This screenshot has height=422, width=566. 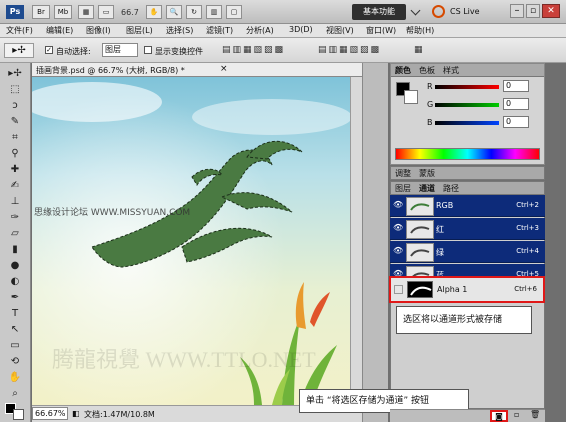 What do you see at coordinates (59, 30) in the screenshot?
I see `menu-edit: 编辑(E)` at bounding box center [59, 30].